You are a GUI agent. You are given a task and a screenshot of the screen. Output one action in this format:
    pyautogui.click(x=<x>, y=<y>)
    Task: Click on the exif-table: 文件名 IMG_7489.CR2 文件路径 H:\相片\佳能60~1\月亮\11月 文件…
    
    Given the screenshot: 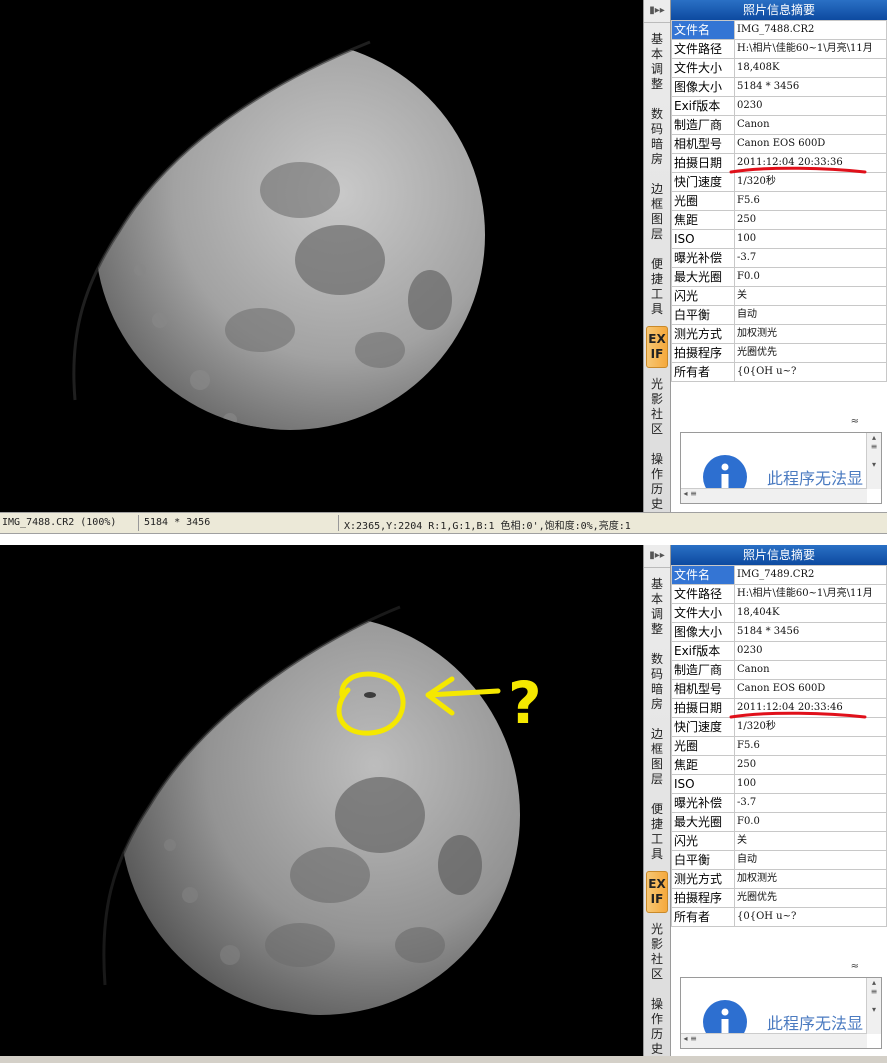 What is the action you would take?
    pyautogui.click(x=779, y=746)
    